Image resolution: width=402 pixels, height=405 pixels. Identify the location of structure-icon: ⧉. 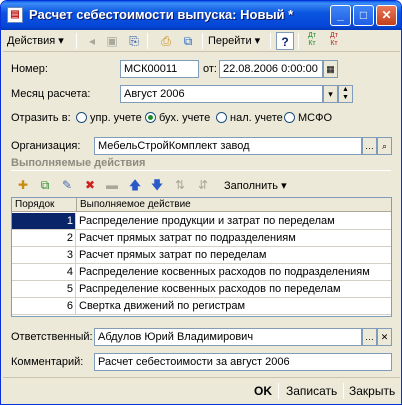
(188, 41).